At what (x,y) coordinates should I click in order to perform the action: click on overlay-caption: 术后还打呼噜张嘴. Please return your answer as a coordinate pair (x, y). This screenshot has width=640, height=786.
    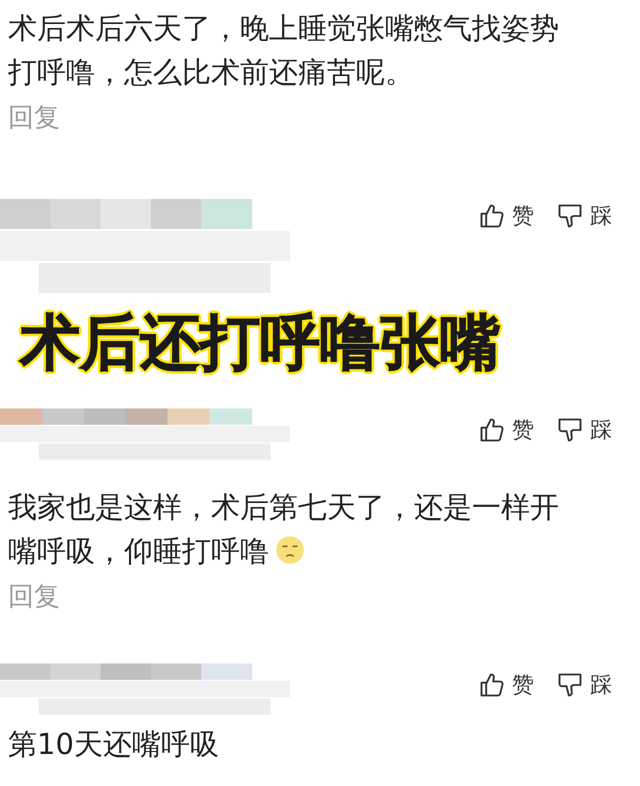
    Looking at the image, I should click on (260, 343).